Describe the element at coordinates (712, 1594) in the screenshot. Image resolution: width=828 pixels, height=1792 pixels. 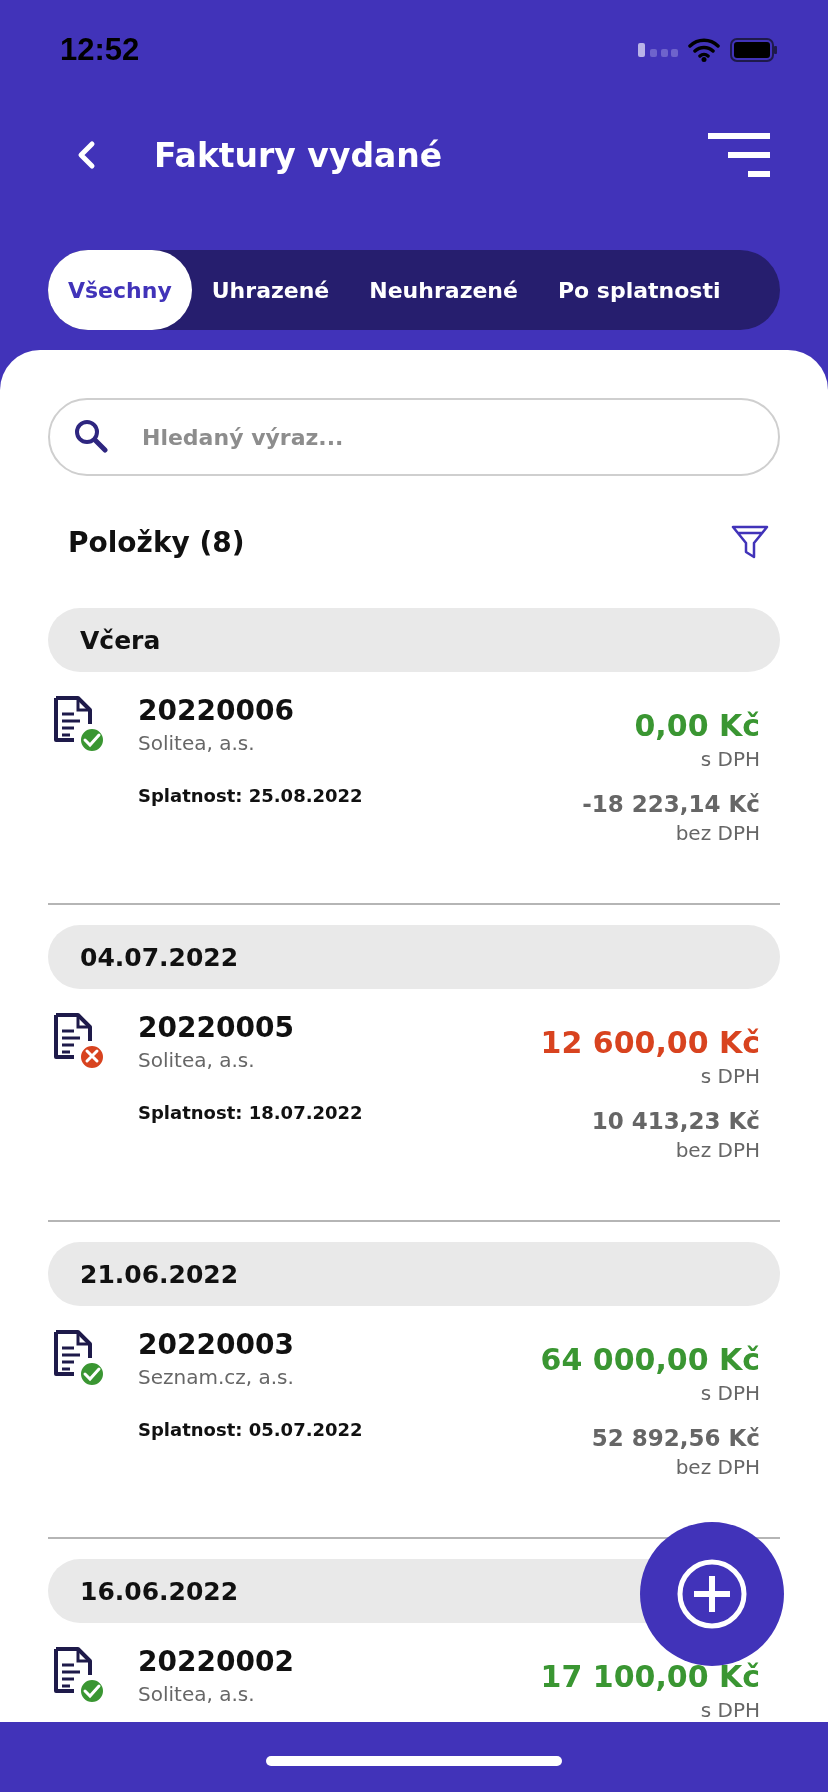
I see `plus-icon` at that location.